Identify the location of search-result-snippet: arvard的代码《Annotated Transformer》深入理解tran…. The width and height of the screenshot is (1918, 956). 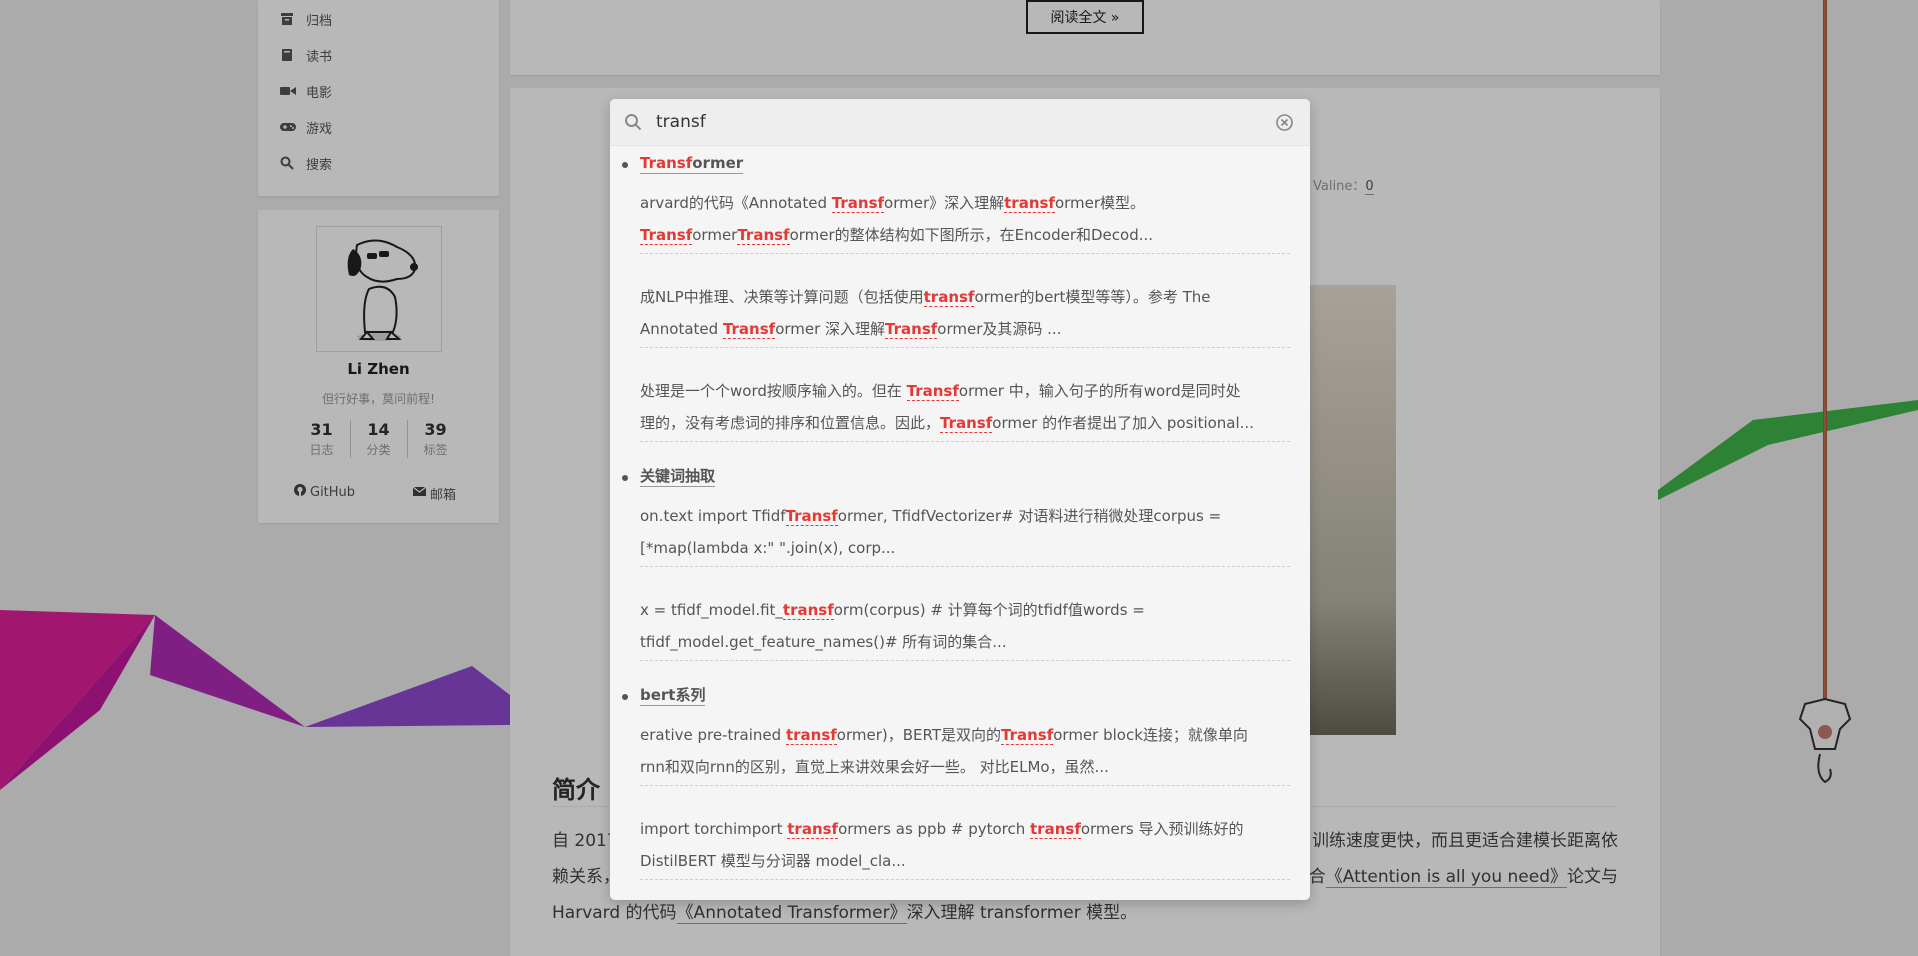
(965, 220).